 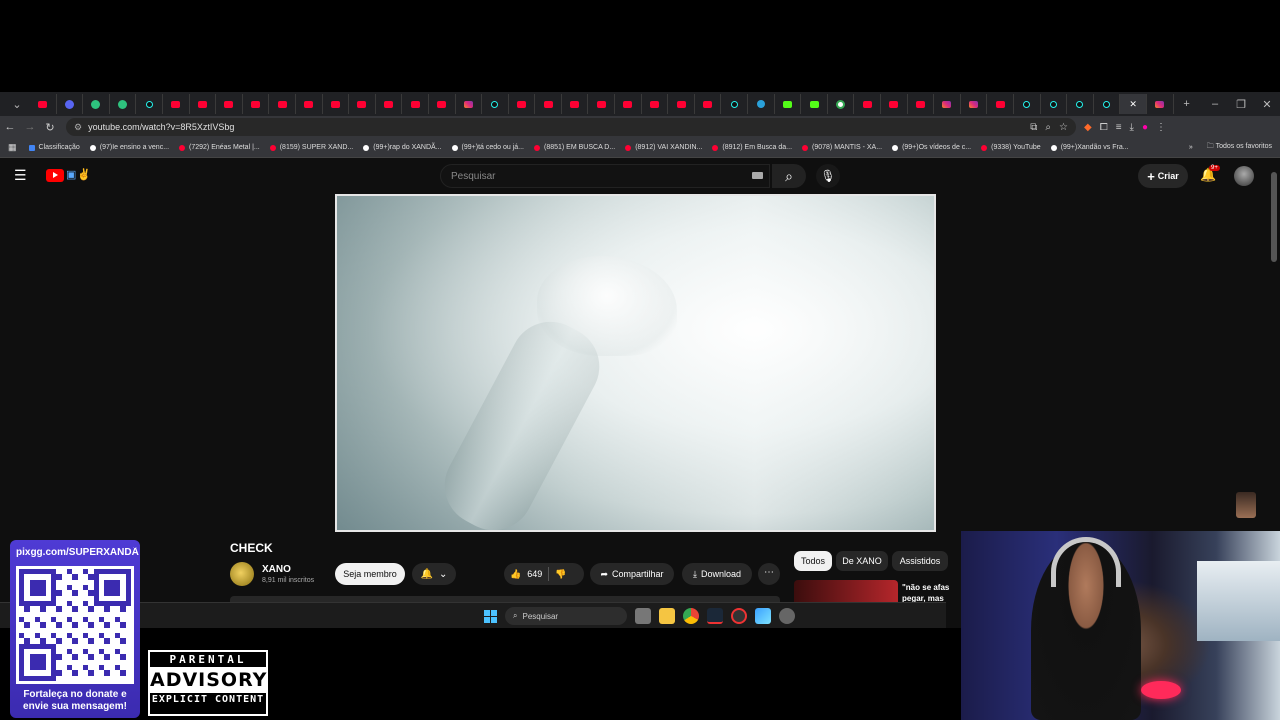 What do you see at coordinates (1048, 127) in the screenshot?
I see `zoom-icon: ⌕` at bounding box center [1048, 127].